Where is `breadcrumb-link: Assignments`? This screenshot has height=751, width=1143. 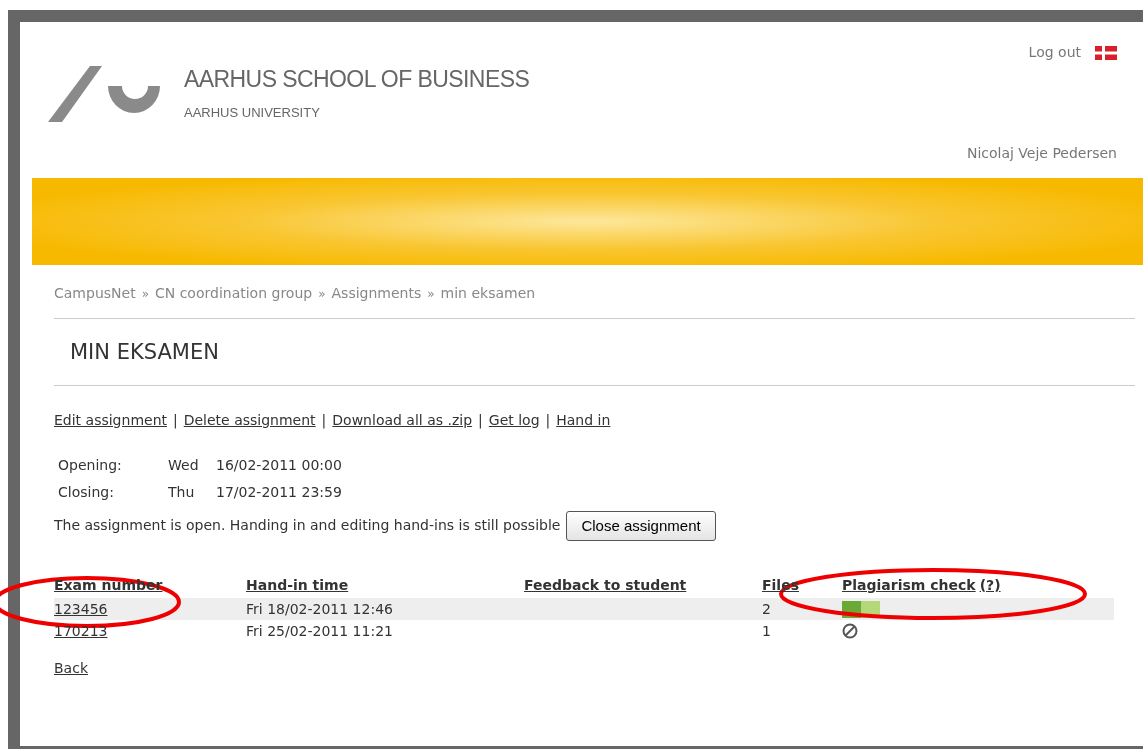
breadcrumb-link: Assignments is located at coordinates (376, 293).